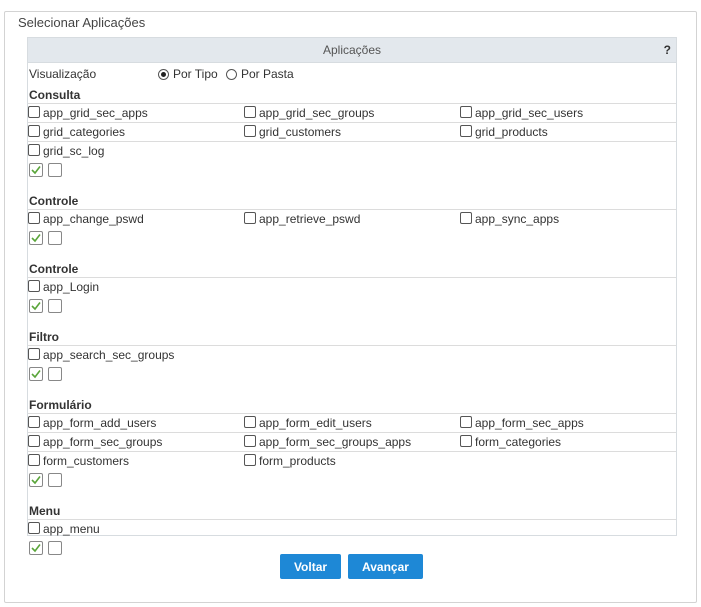 The image size is (701, 607). What do you see at coordinates (86, 461) in the screenshot?
I see `app-name-label: form_customers` at bounding box center [86, 461].